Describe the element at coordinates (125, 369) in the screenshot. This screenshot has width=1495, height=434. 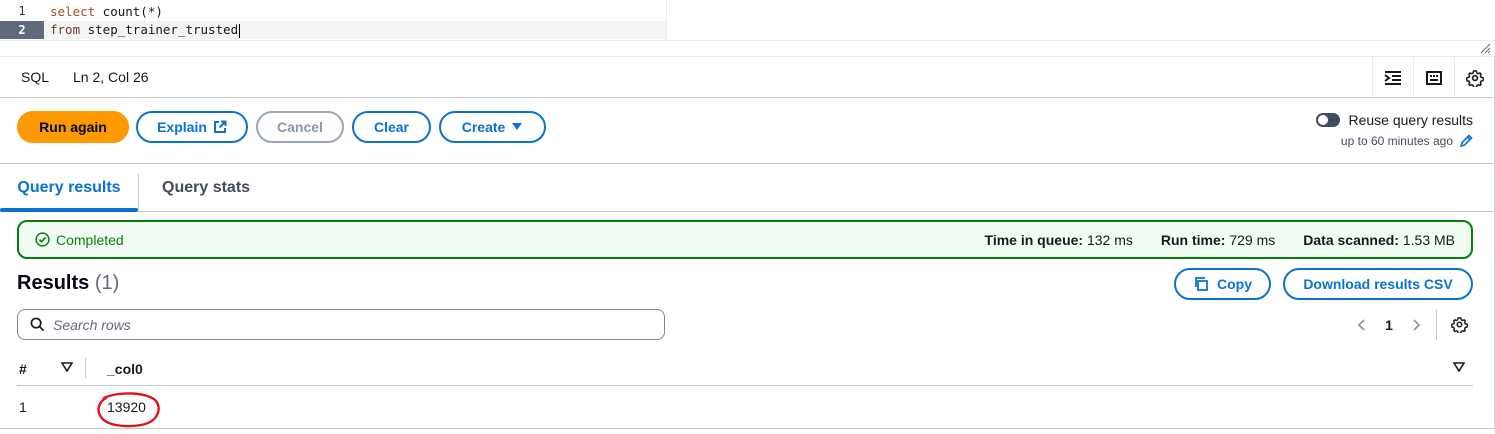
I see `column-header-col0: _col0` at that location.